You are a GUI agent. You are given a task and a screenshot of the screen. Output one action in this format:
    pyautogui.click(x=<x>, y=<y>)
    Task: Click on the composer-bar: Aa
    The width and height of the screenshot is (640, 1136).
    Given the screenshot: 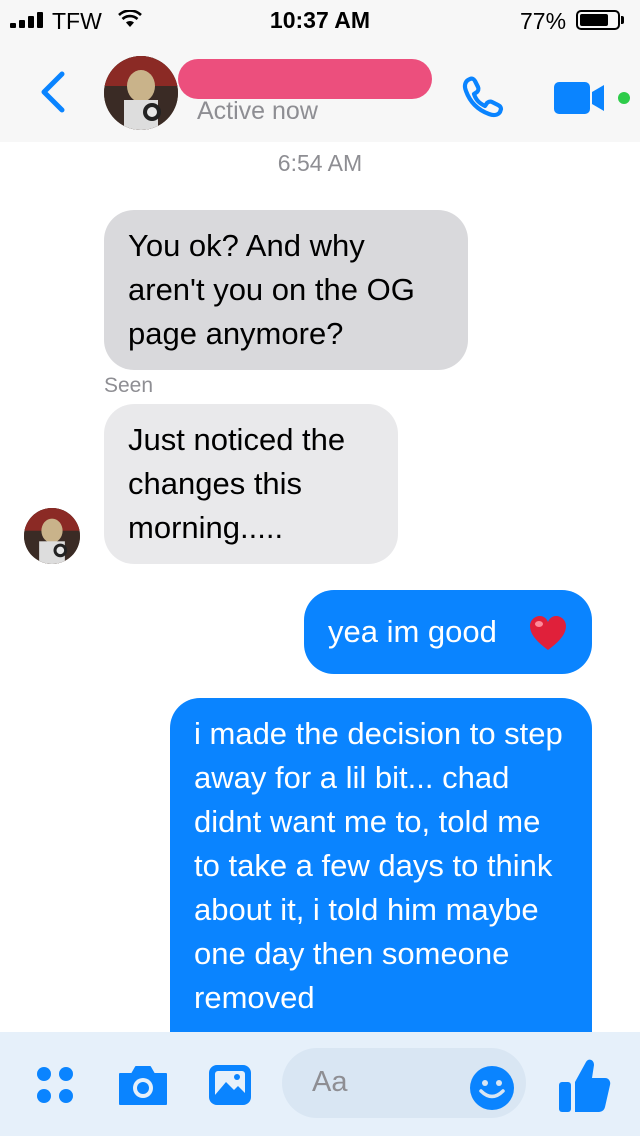 What is the action you would take?
    pyautogui.click(x=320, y=1084)
    